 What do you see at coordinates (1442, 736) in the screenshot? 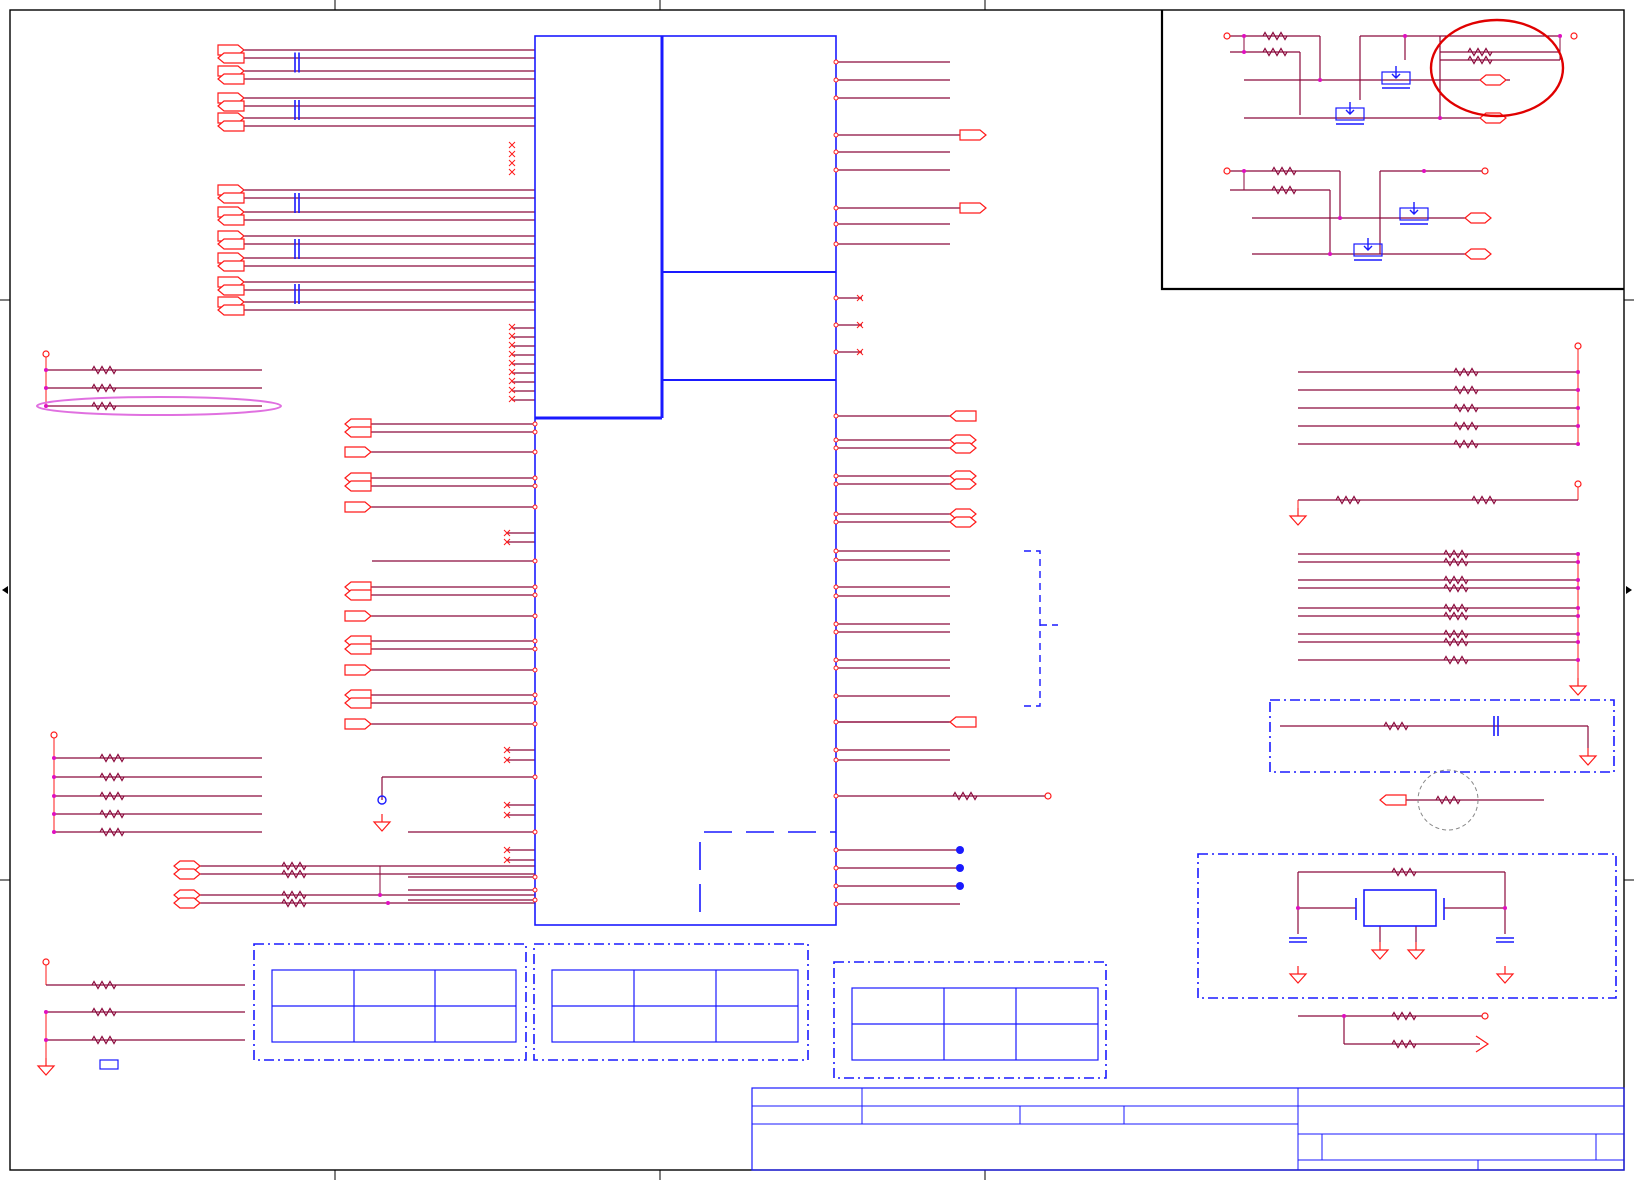
I see `rc-filter-group` at bounding box center [1442, 736].